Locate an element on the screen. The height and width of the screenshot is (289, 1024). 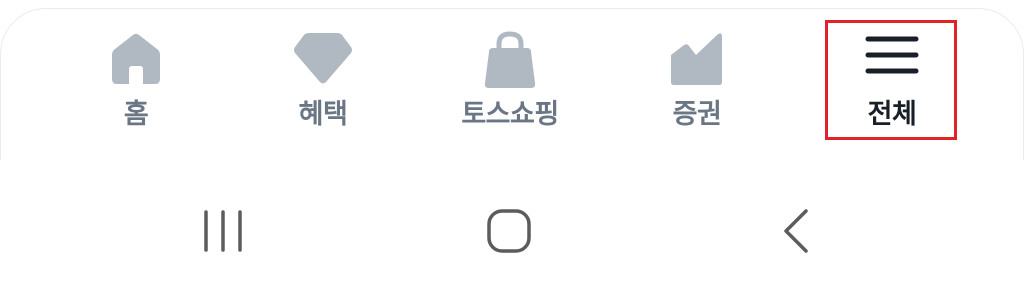
back-button is located at coordinates (797, 231).